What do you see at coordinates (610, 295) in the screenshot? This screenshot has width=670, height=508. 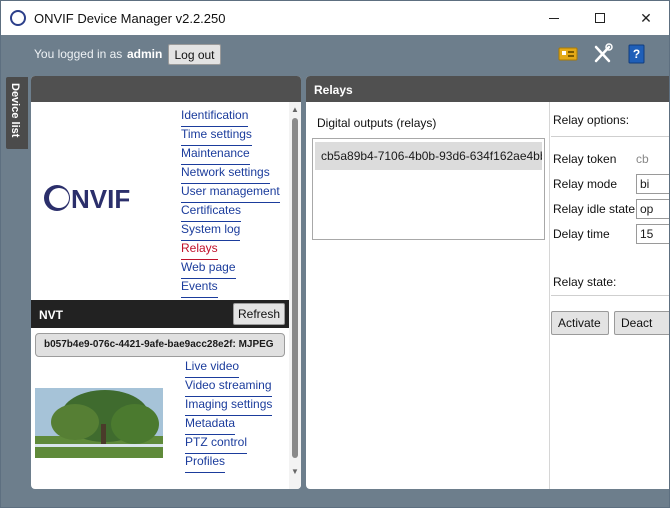 I see `state-divider` at bounding box center [610, 295].